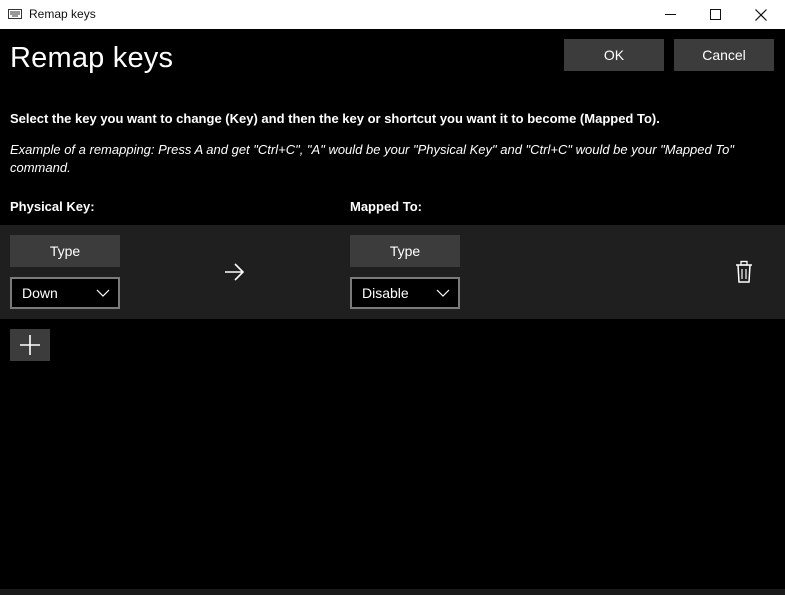 The image size is (785, 595). What do you see at coordinates (235, 272) in the screenshot?
I see `arrow-right-icon` at bounding box center [235, 272].